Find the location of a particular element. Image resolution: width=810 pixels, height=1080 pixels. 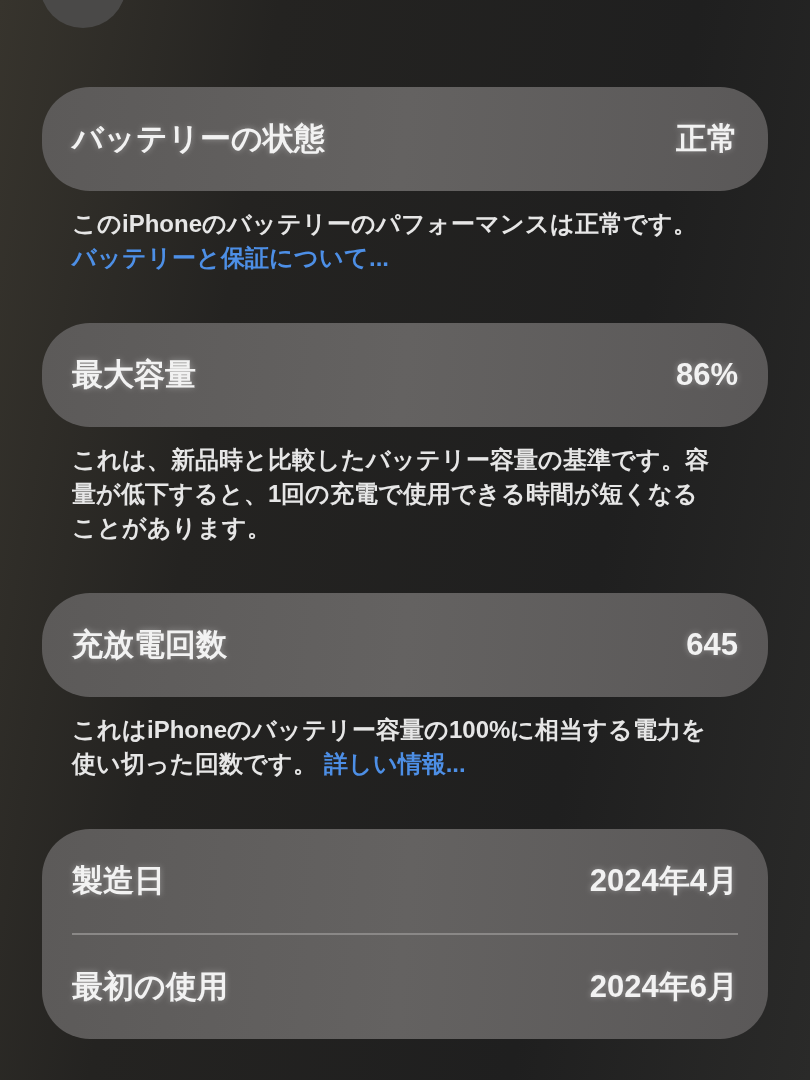

row-label: 最初の使用 is located at coordinates (150, 986).